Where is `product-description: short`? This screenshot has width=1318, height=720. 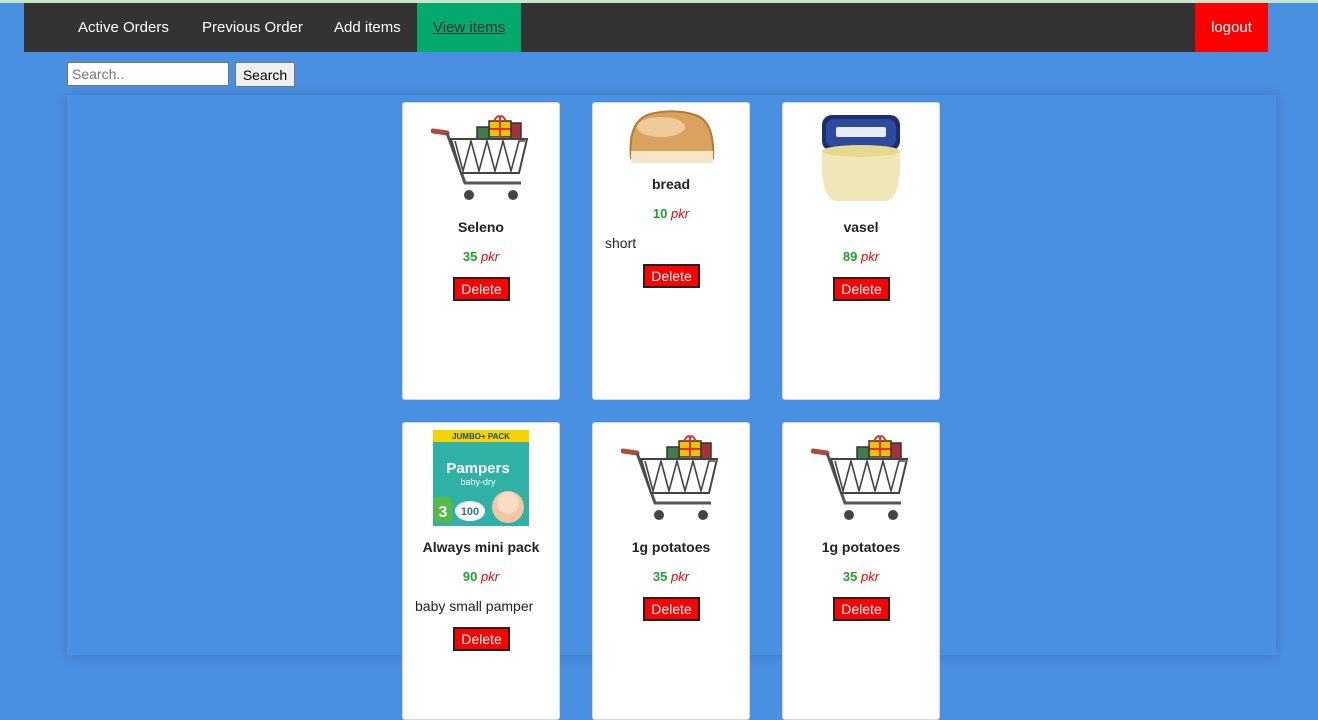 product-description: short is located at coordinates (621, 243).